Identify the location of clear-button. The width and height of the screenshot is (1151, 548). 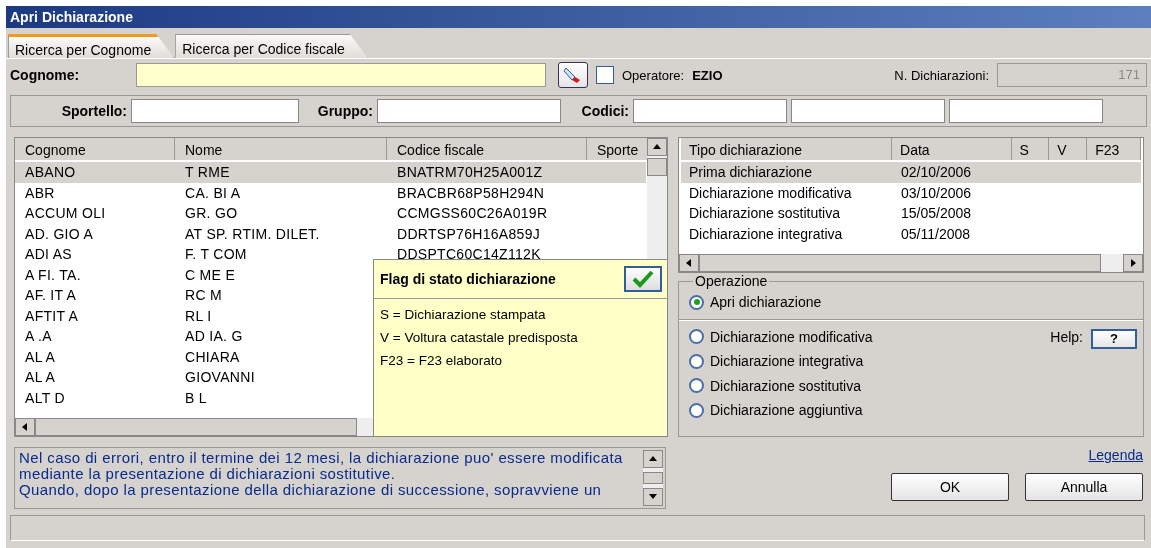
(573, 75).